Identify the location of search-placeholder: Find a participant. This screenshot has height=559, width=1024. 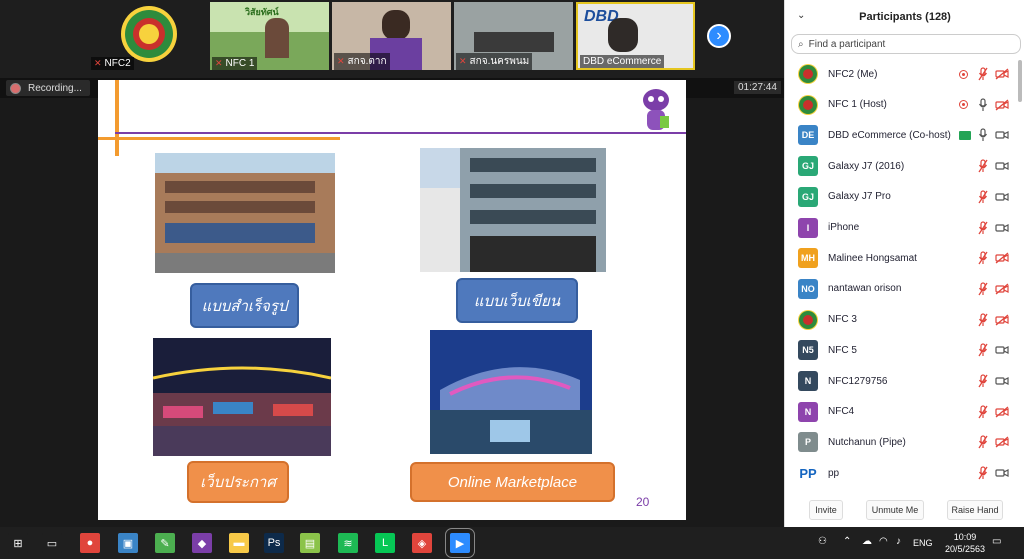
(847, 44).